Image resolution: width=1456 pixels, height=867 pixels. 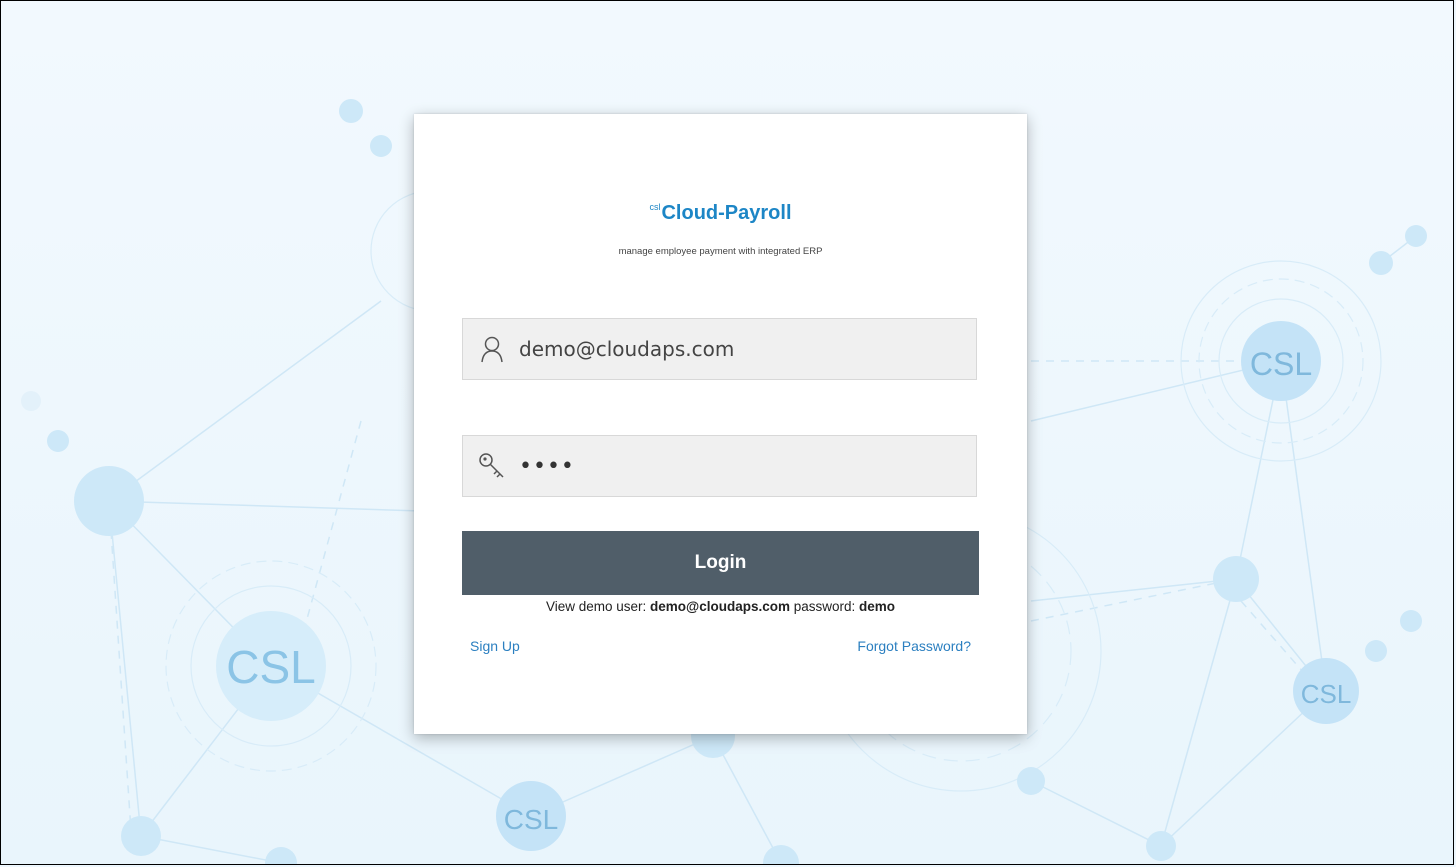 I want to click on brand-title: Cloud-Payroll, so click(x=726, y=213).